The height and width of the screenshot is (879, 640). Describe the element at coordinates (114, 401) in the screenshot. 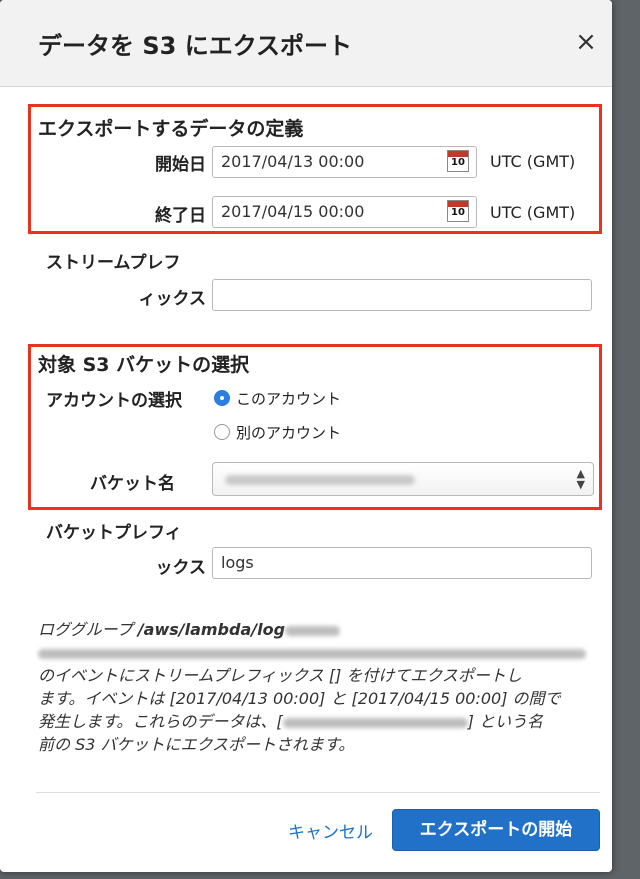

I see `account-select-label: アカウントの選択` at that location.